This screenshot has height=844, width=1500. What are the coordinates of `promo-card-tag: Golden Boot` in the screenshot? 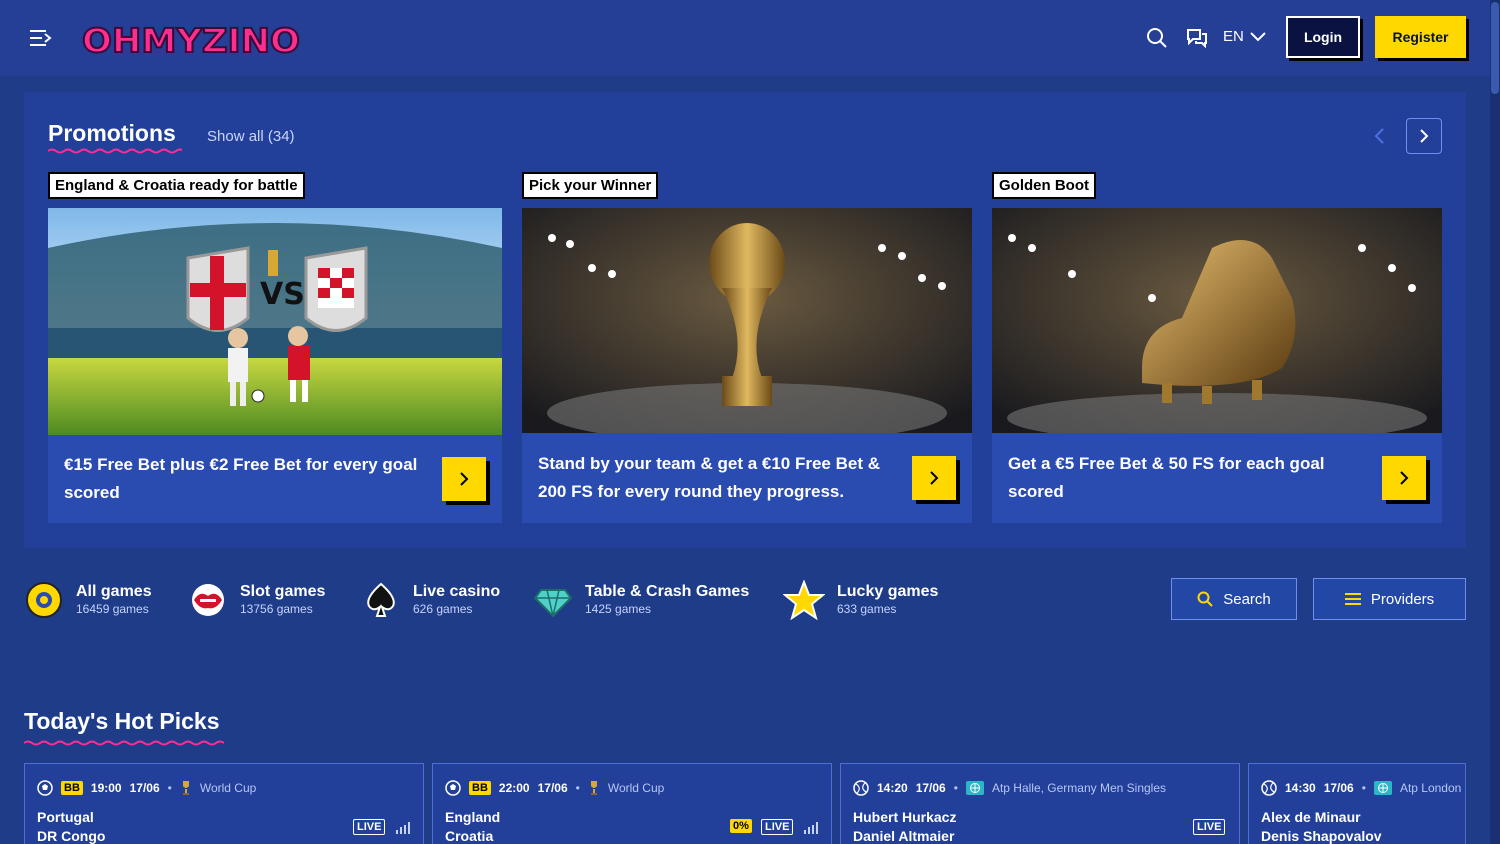 It's located at (1044, 185).